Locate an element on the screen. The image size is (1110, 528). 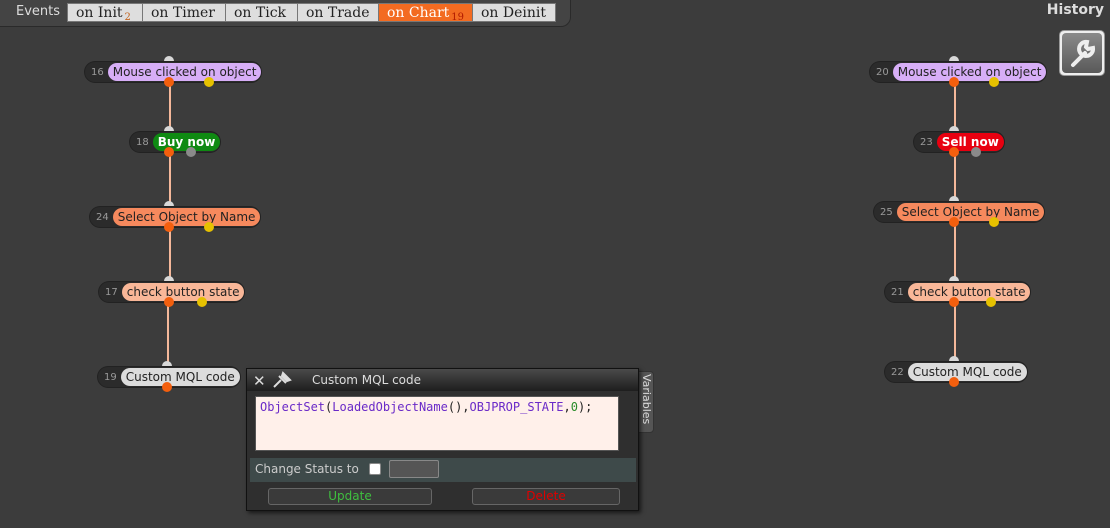
code-token: , is located at coordinates (567, 407).